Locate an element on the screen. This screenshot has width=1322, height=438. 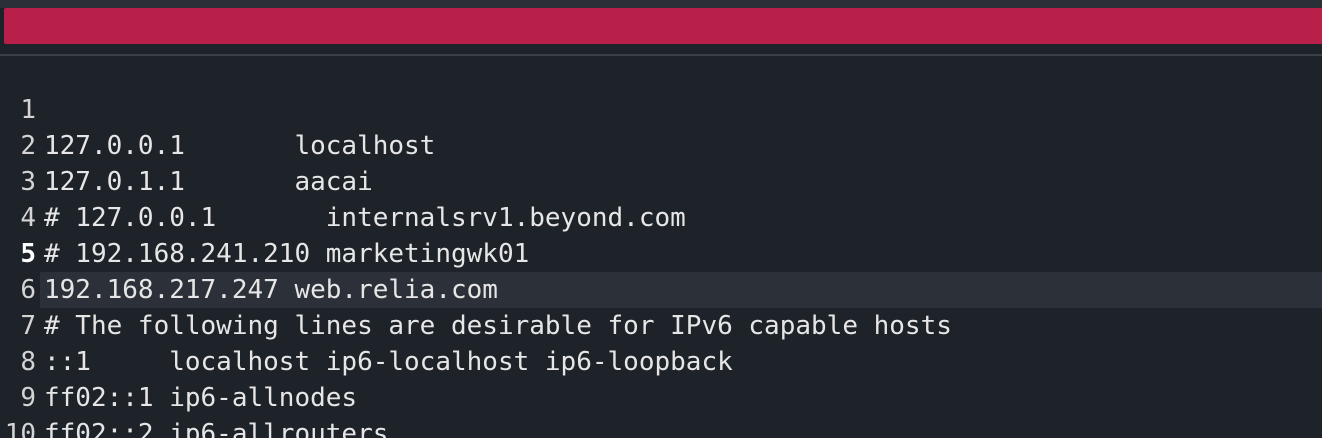
line-number: 10 is located at coordinates (20, 428).